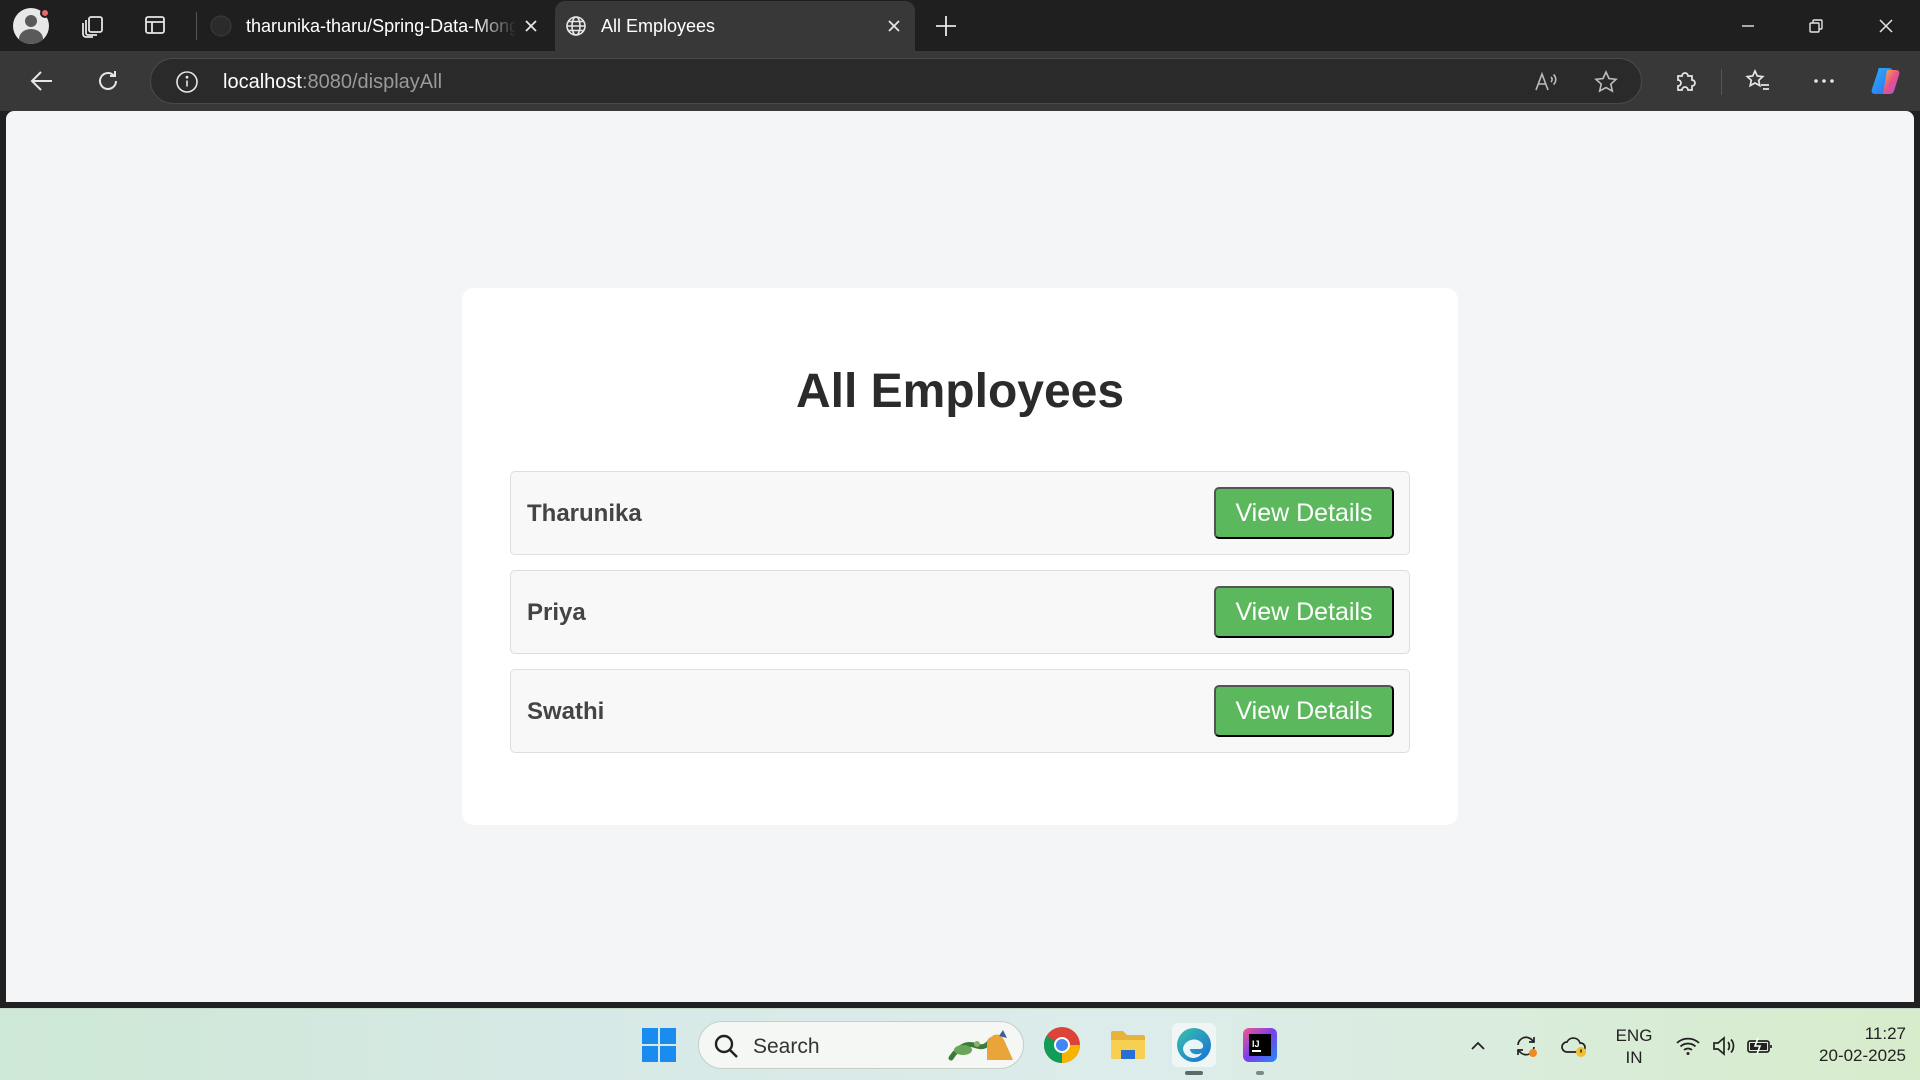 The width and height of the screenshot is (1920, 1080). I want to click on vertical-tabs-button, so click(155, 25).